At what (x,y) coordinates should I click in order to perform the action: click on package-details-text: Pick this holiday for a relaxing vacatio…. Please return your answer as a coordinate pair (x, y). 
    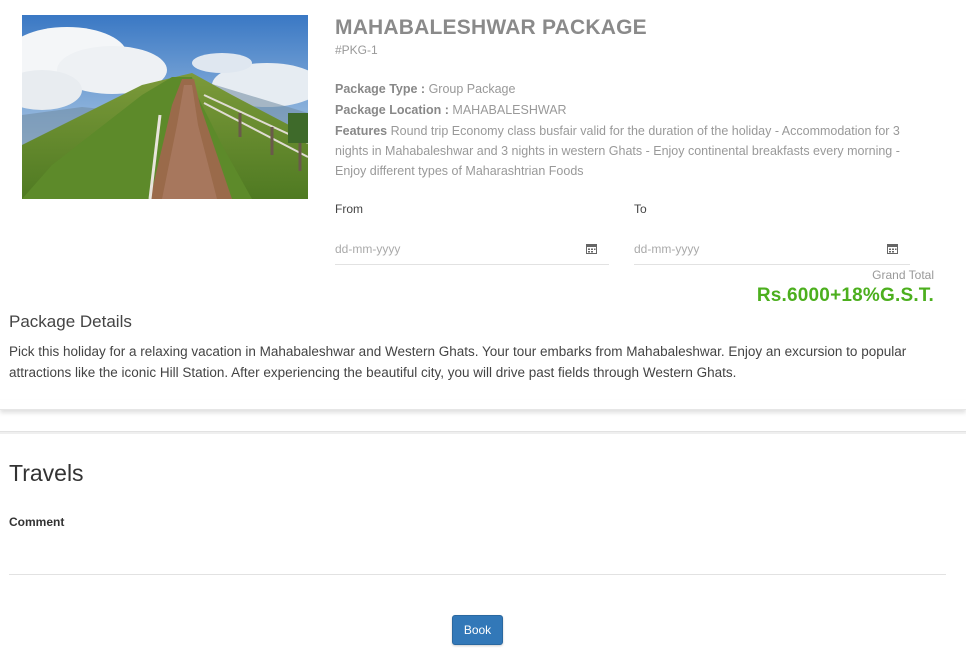
    Looking at the image, I should click on (458, 362).